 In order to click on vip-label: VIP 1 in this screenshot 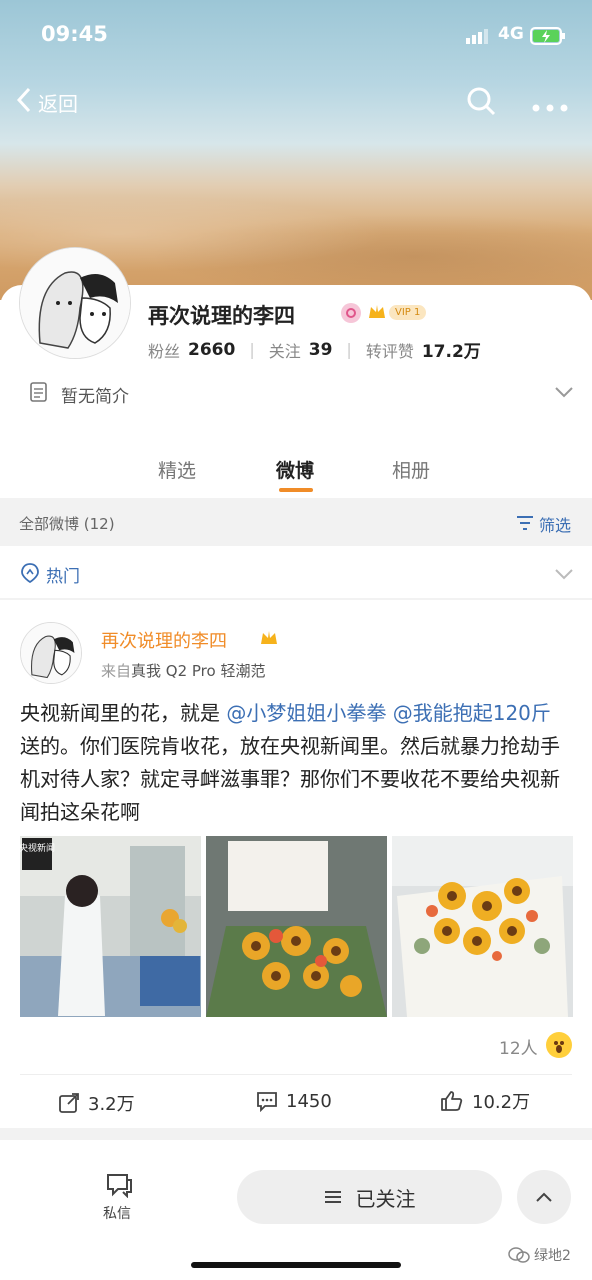, I will do `click(408, 312)`.